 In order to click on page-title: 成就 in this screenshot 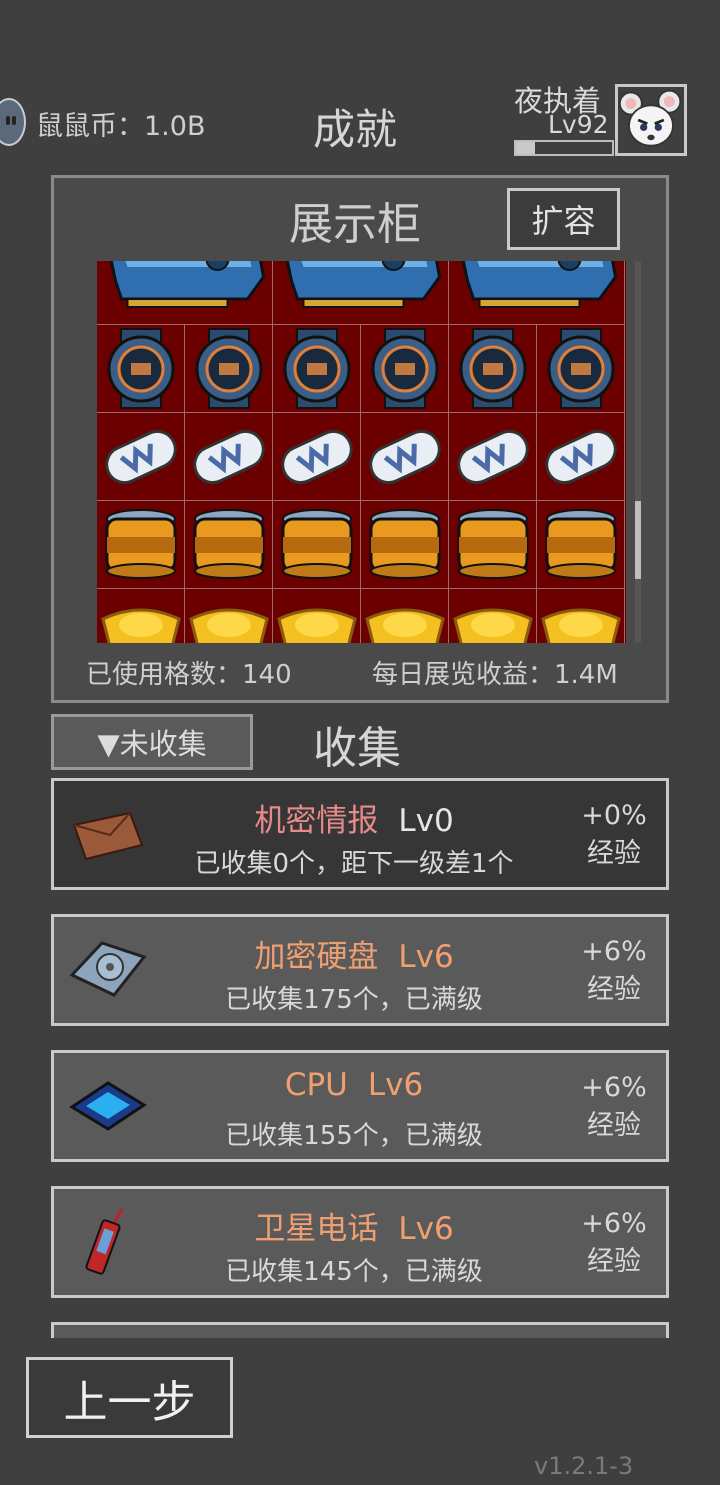, I will do `click(355, 129)`.